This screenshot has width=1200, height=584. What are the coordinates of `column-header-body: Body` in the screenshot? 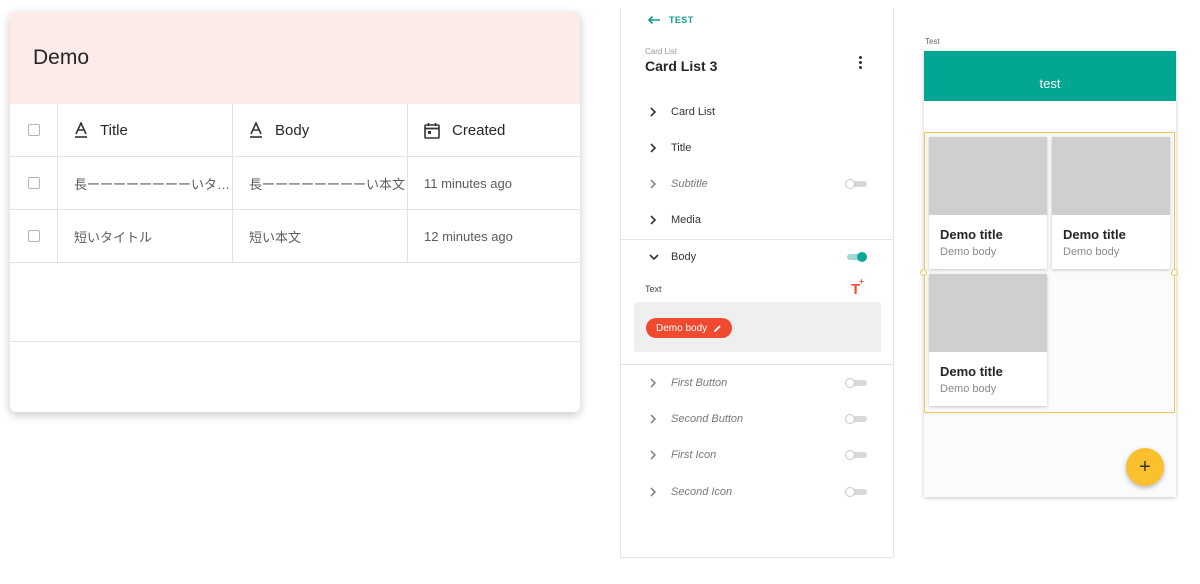 It's located at (320, 130).